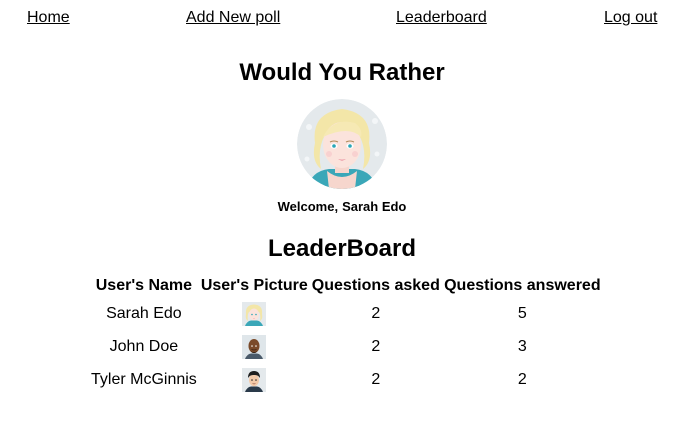  What do you see at coordinates (522, 379) in the screenshot?
I see `questions-answered-cell: 2` at bounding box center [522, 379].